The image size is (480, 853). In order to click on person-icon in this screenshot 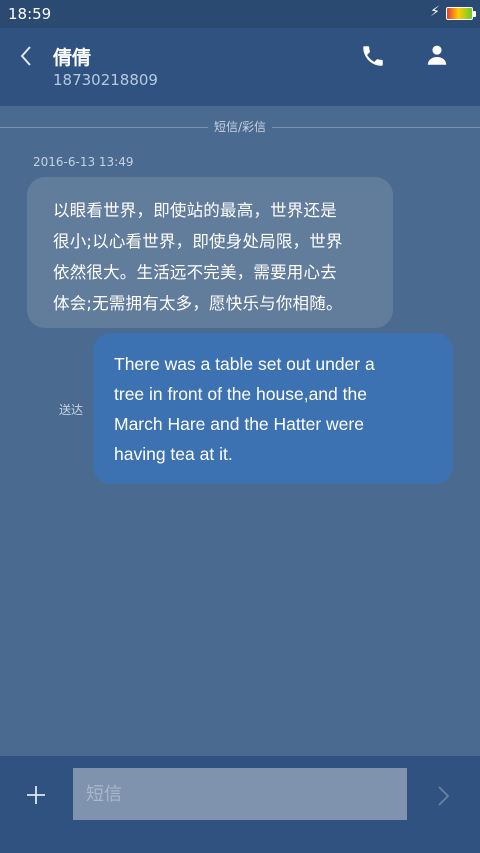, I will do `click(437, 55)`.